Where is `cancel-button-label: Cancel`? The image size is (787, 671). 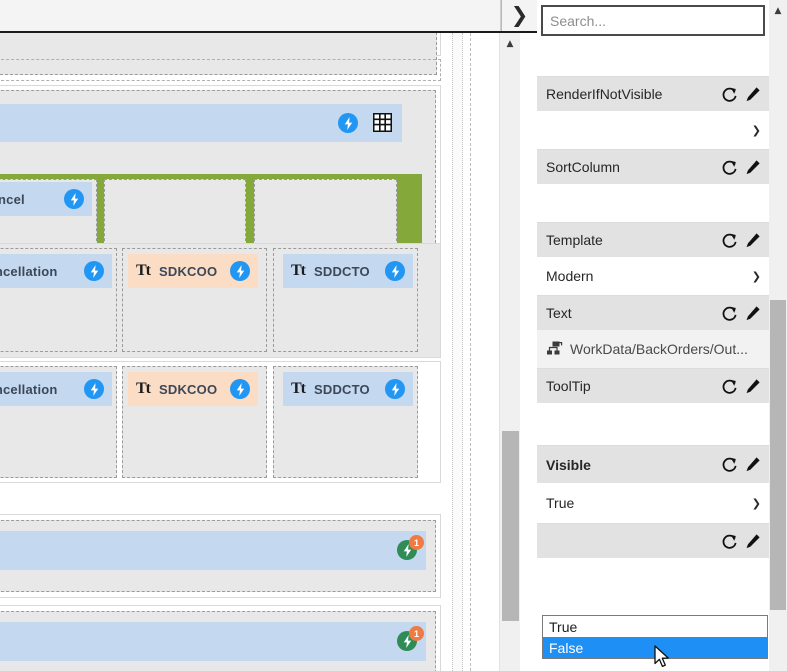 cancel-button-label: Cancel is located at coordinates (12, 199).